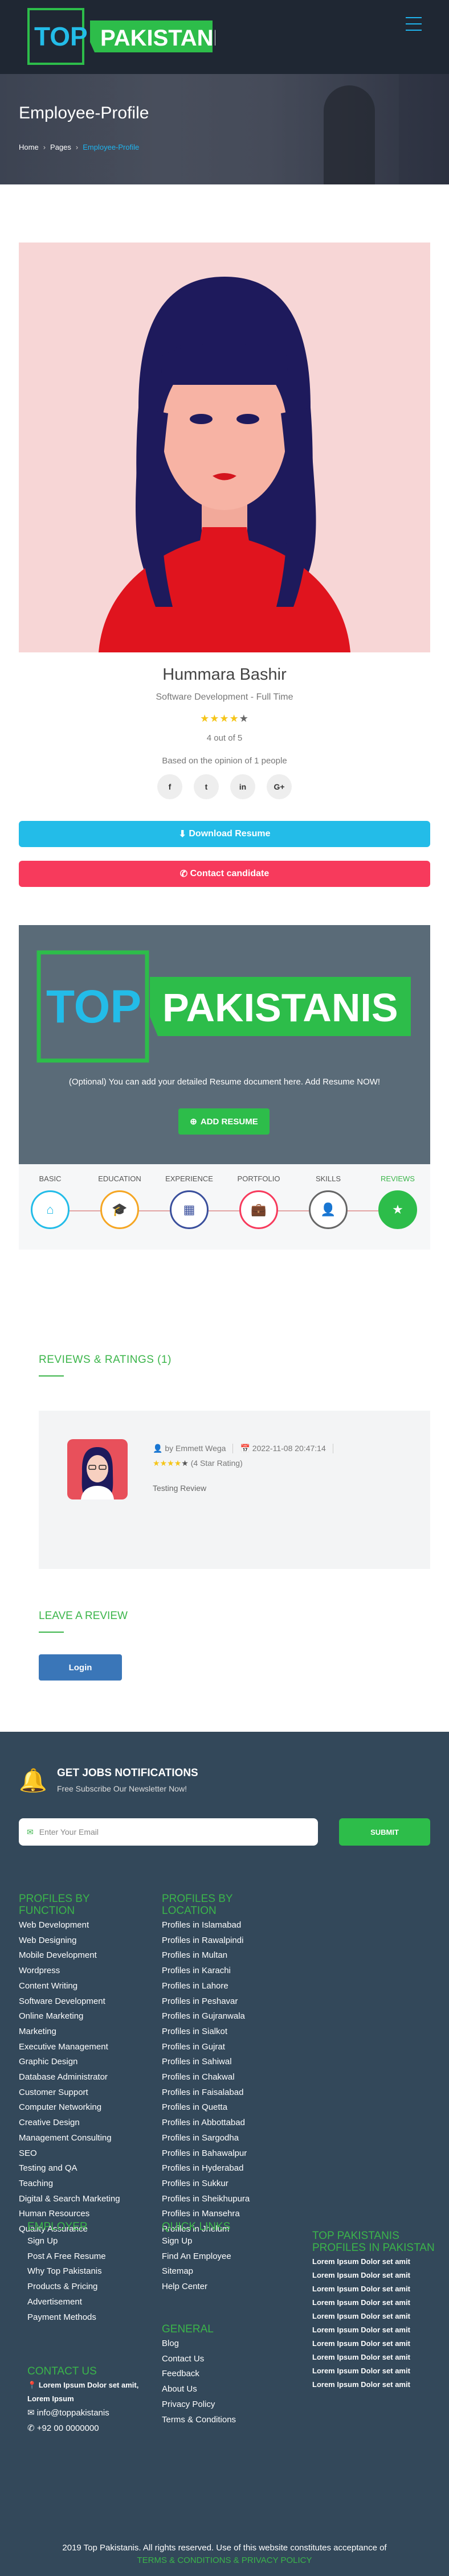 The height and width of the screenshot is (2576, 449). I want to click on footer-link: Web Designing, so click(81, 1941).